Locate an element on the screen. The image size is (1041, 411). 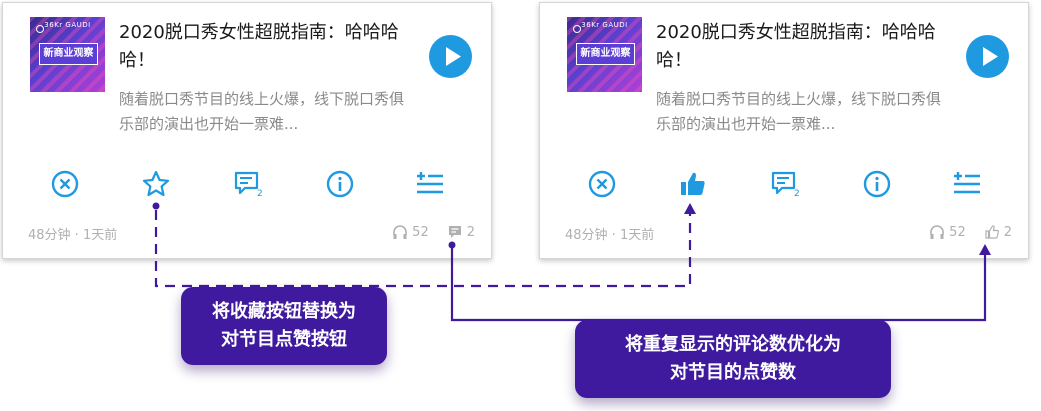
callout-line: 将收藏按钮替换为 is located at coordinates (284, 311).